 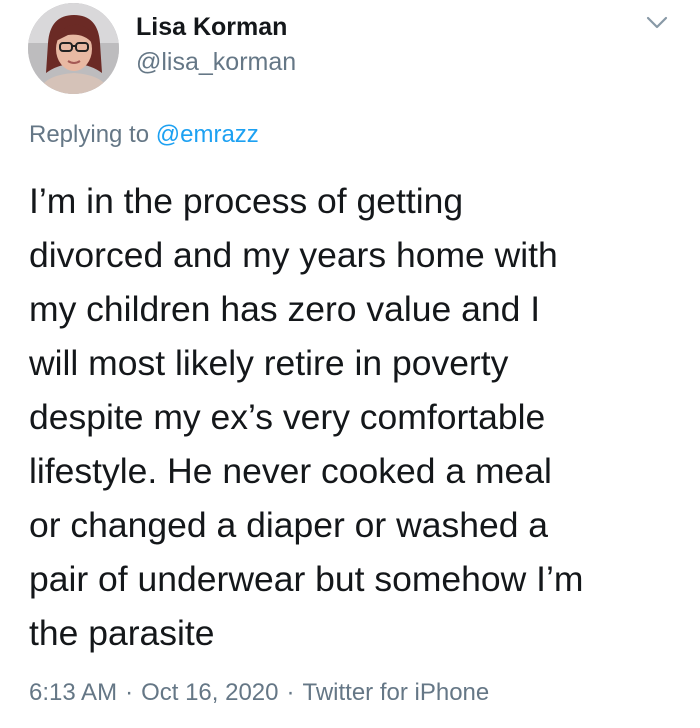 I want to click on author-block: Lisa Korman @lisa_korman, so click(x=216, y=45).